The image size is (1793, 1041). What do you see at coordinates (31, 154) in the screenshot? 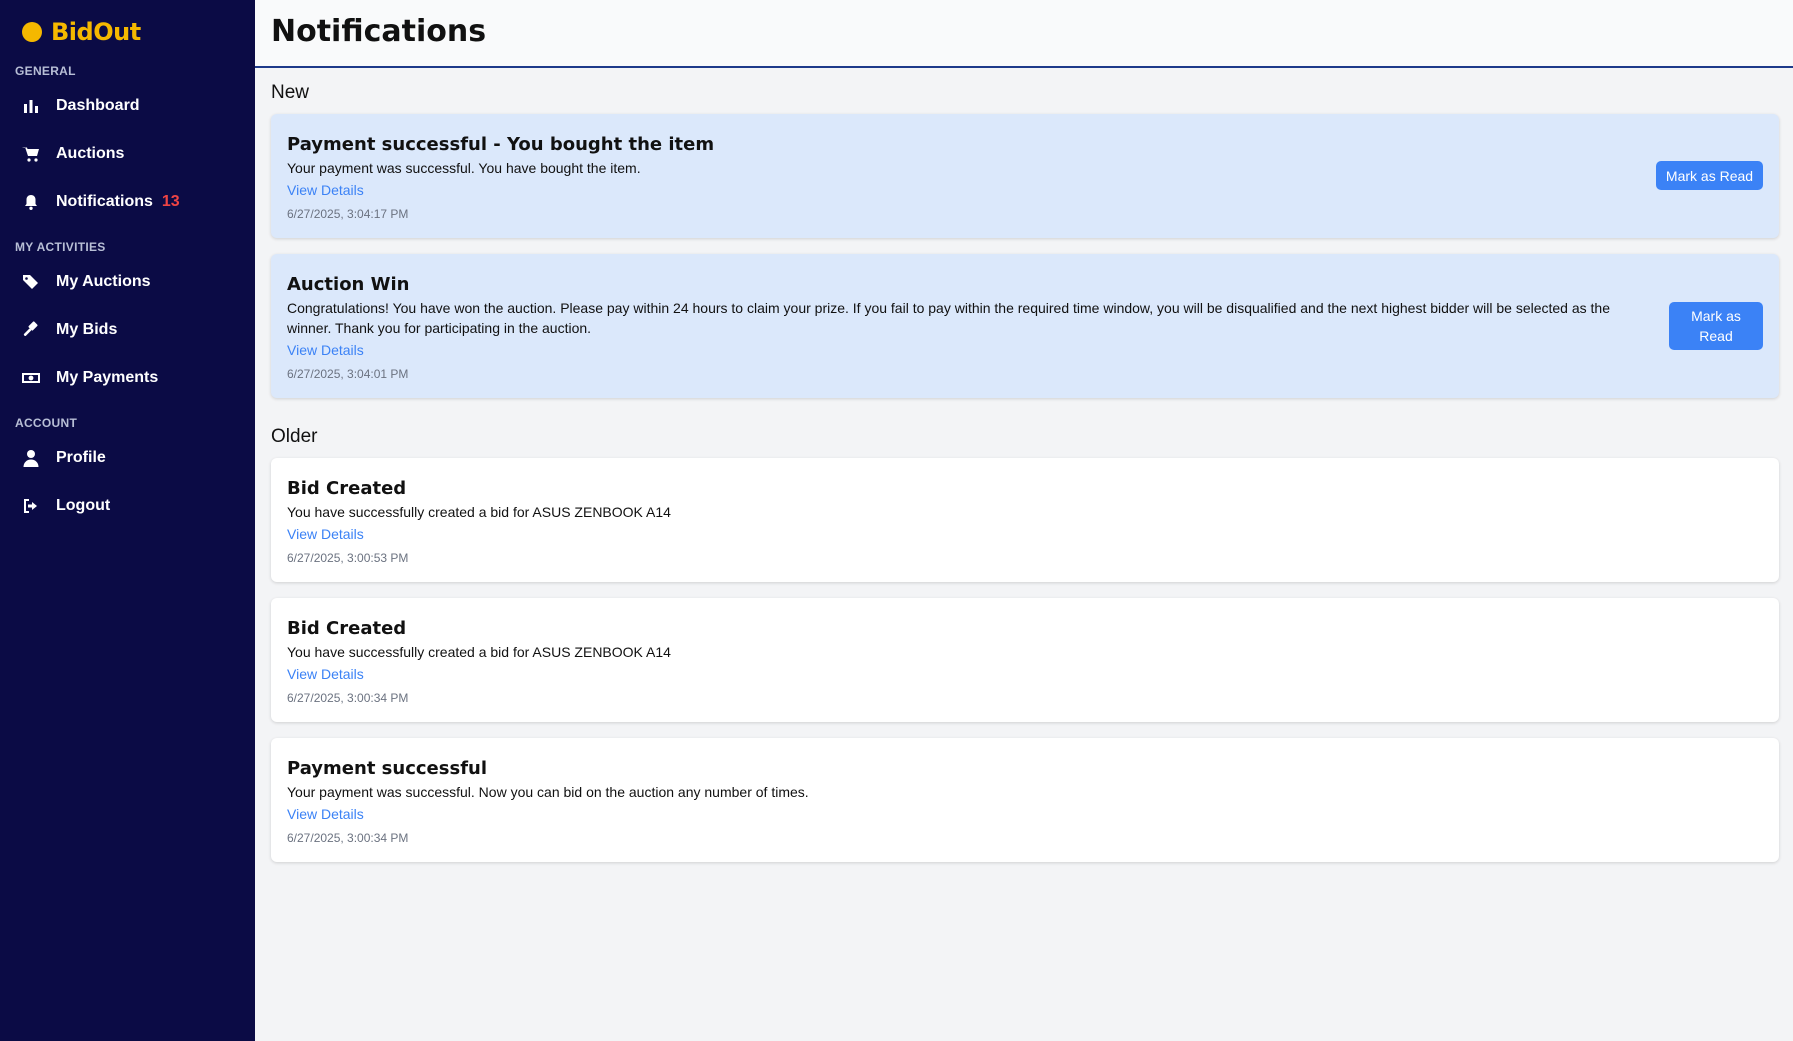
I see `cart-icon` at bounding box center [31, 154].